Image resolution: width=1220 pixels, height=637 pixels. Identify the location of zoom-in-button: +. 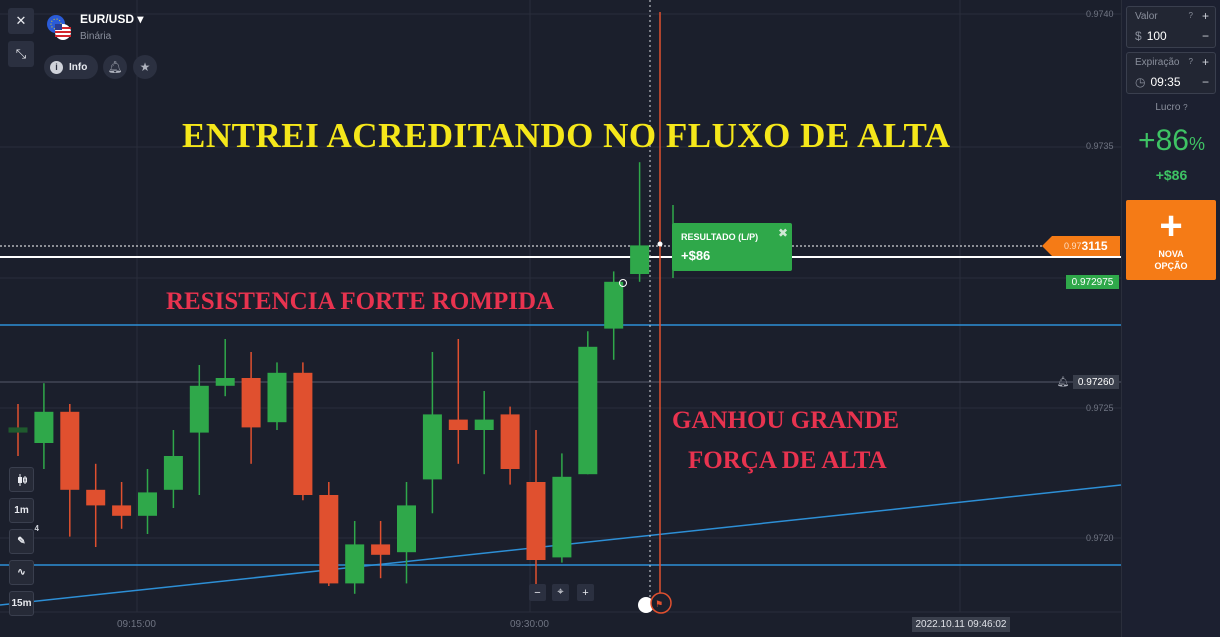
(585, 592).